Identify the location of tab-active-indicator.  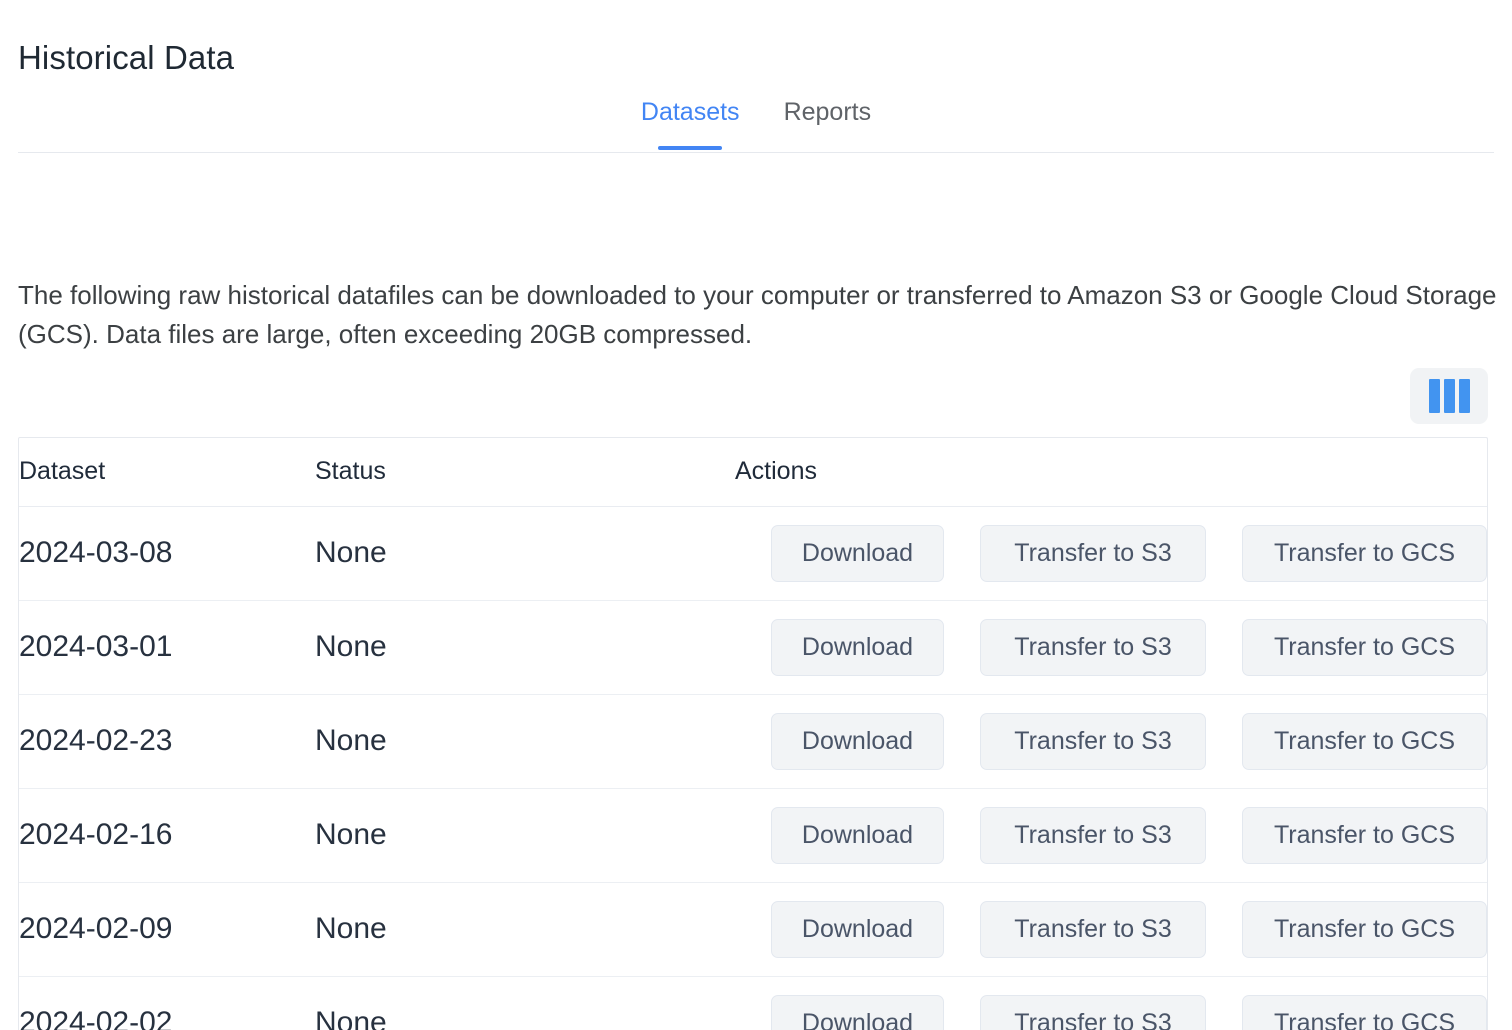
(690, 148).